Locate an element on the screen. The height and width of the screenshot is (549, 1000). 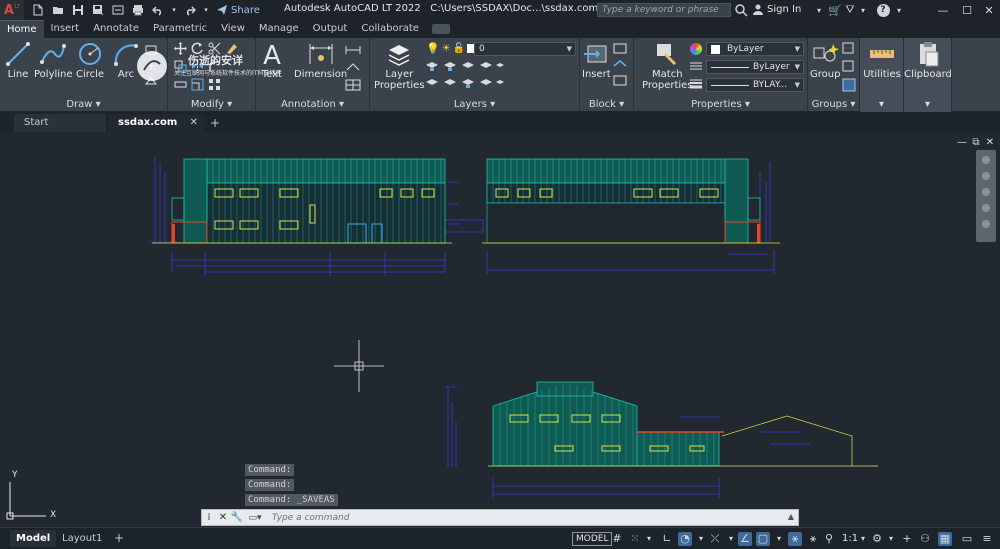
tab-start: Start is located at coordinates (60, 123).